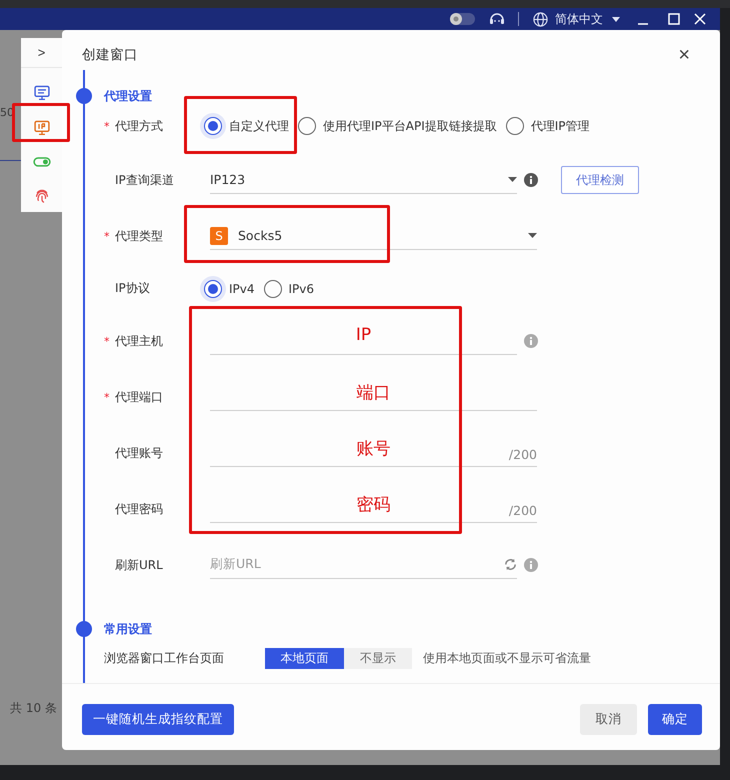 The height and width of the screenshot is (780, 730). Describe the element at coordinates (700, 19) in the screenshot. I see `close-icon` at that location.